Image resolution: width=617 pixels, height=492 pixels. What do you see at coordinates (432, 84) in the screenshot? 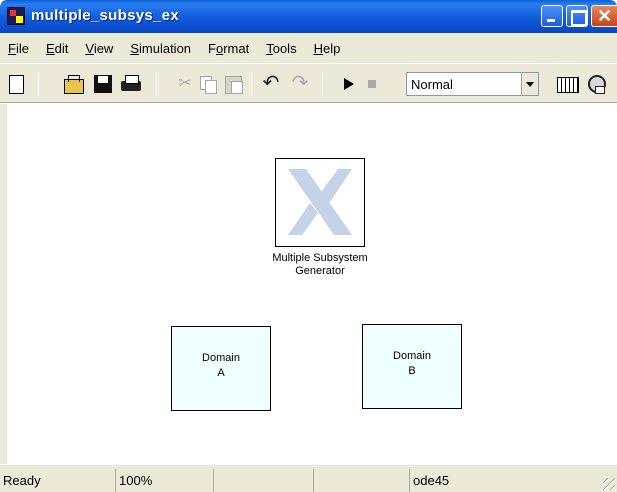
I see `simulation-mode-value: Normal` at bounding box center [432, 84].